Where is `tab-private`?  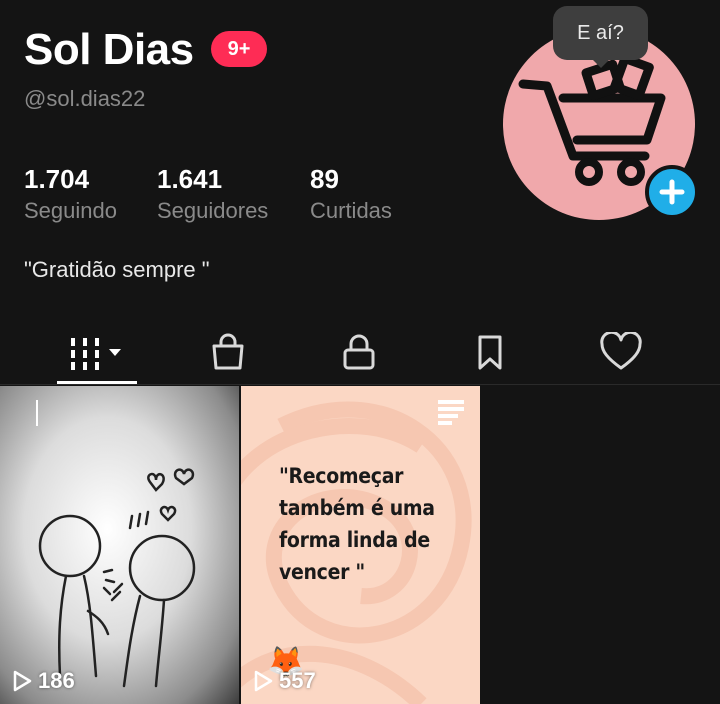 tab-private is located at coordinates (359, 352).